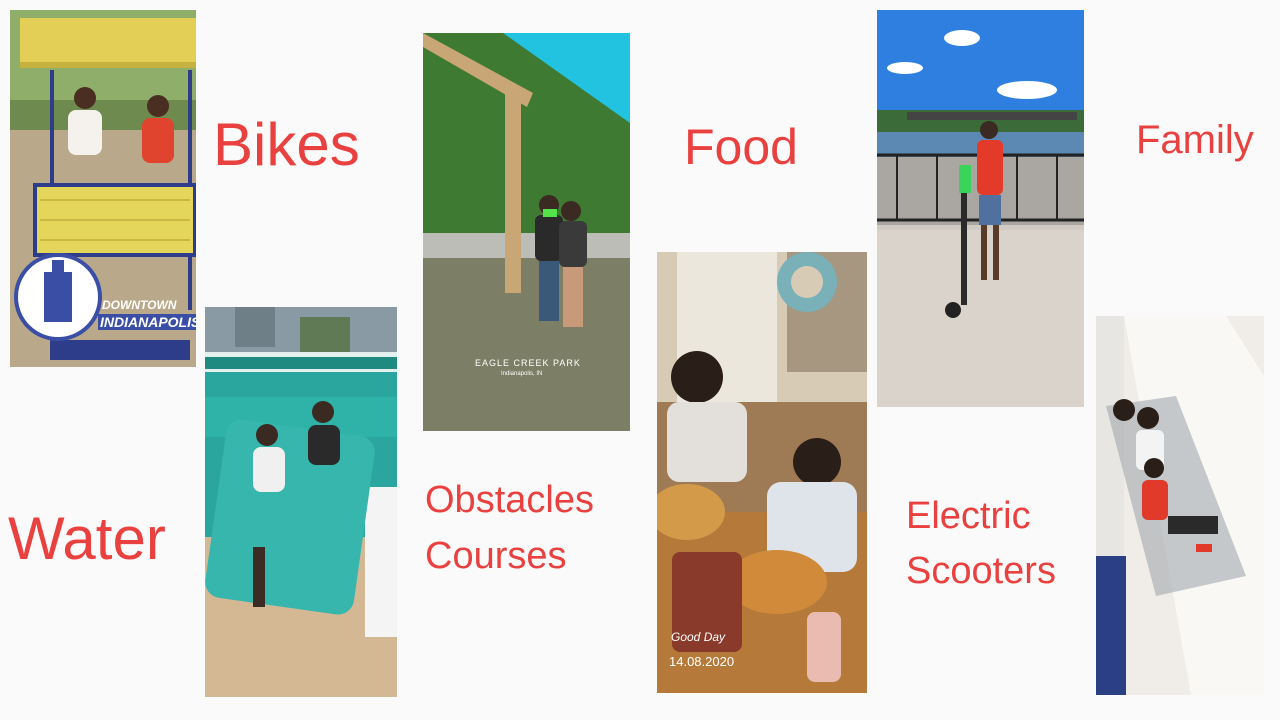  Describe the element at coordinates (980, 208) in the screenshot. I see `electric-scooter-photo` at that location.